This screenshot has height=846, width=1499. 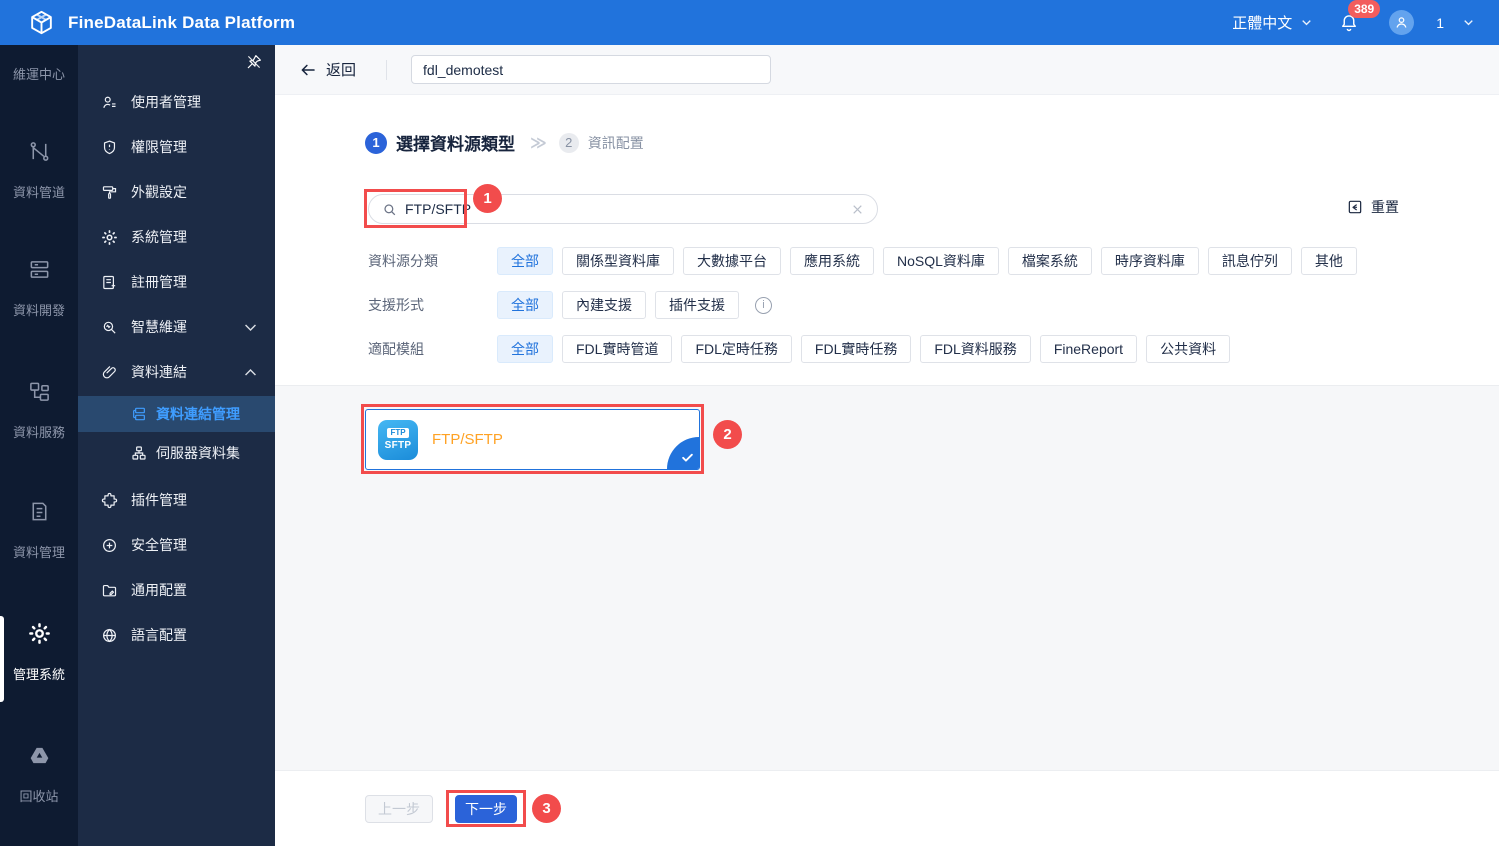 What do you see at coordinates (604, 305) in the screenshot?
I see `filter-chip: 內建支援` at bounding box center [604, 305].